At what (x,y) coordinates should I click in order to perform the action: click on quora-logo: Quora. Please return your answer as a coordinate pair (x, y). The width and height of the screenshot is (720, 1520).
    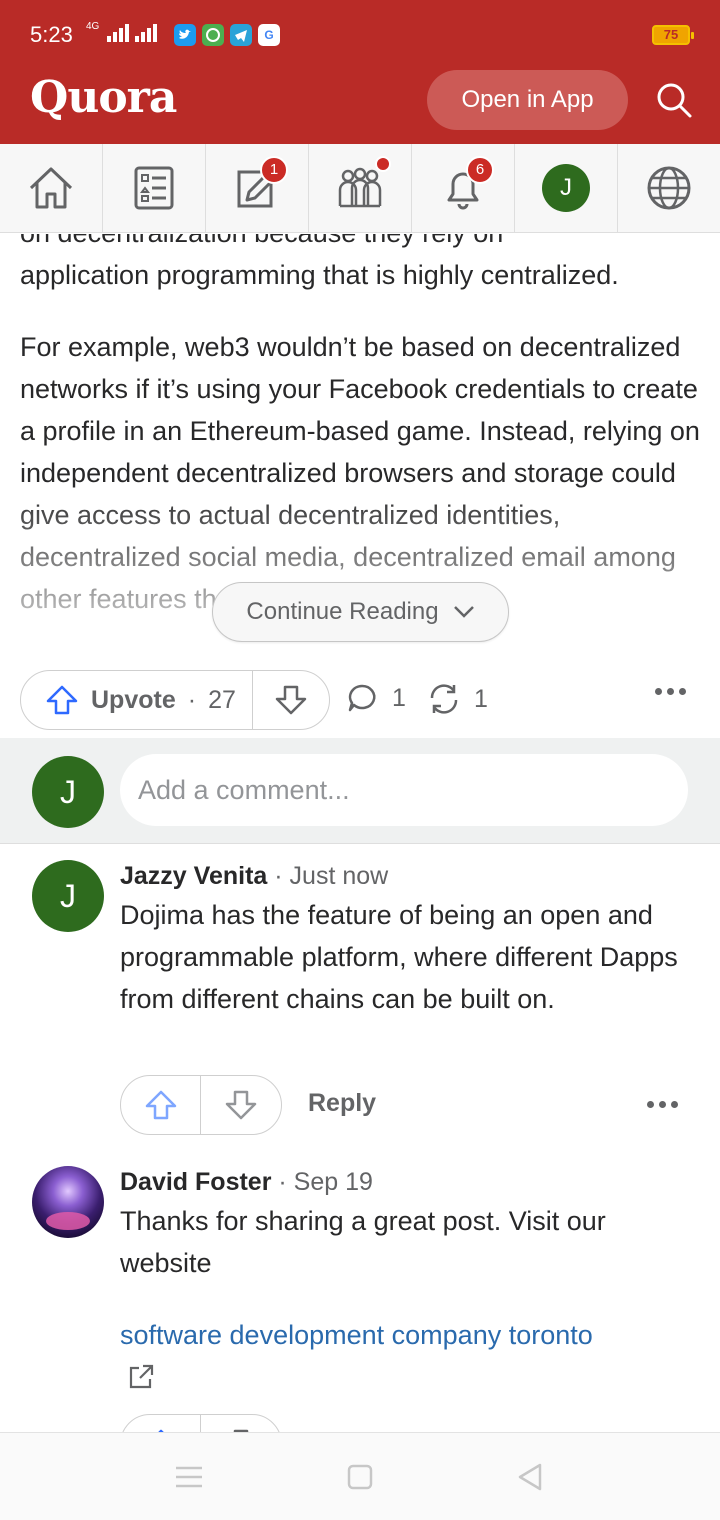
    Looking at the image, I should click on (103, 97).